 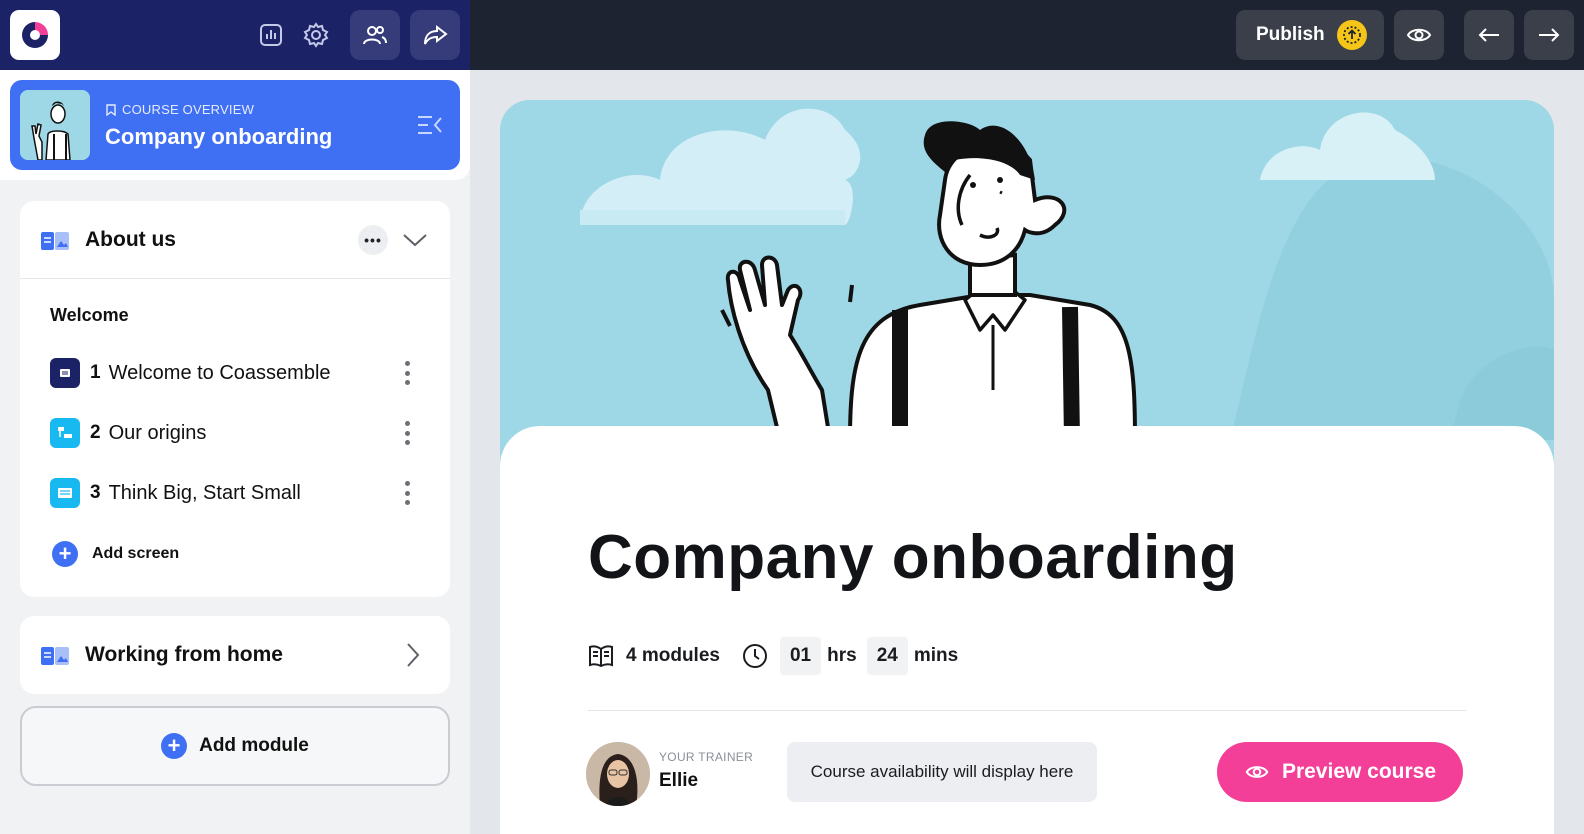 What do you see at coordinates (89, 315) in the screenshot?
I see `section-label: Welcome` at bounding box center [89, 315].